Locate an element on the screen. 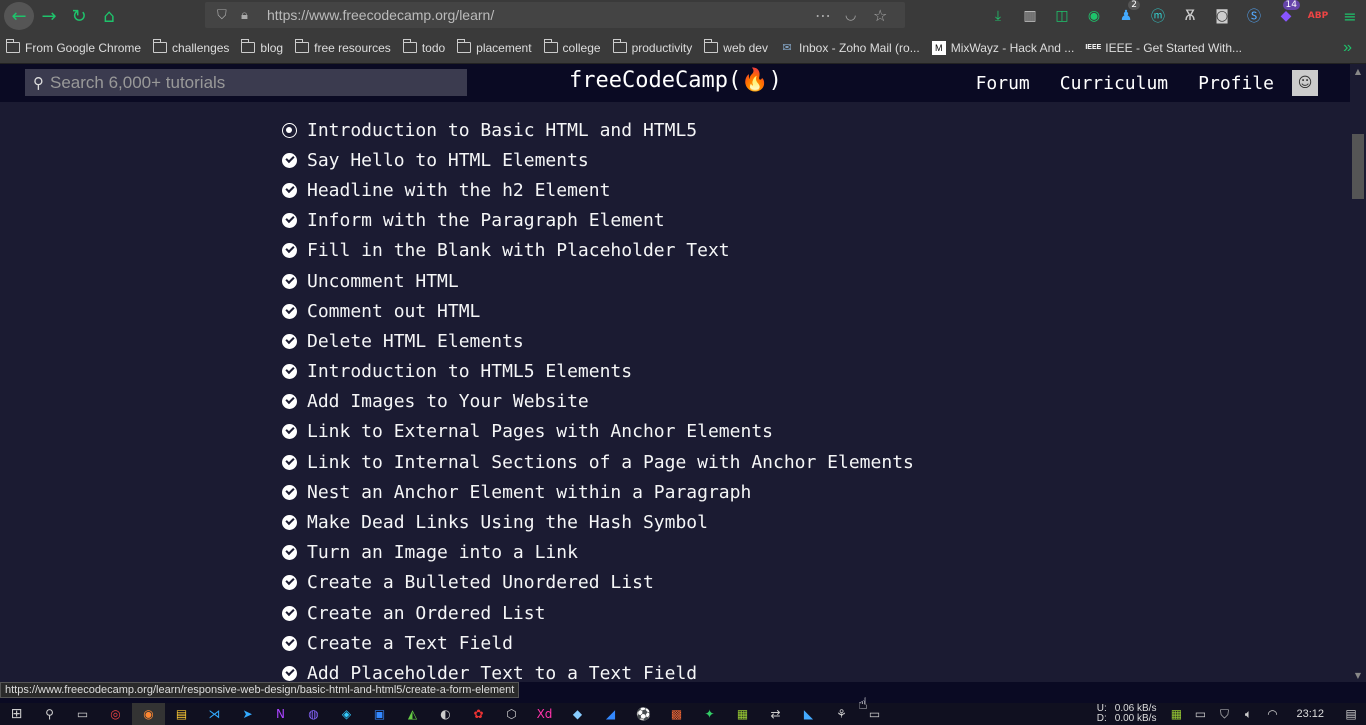 This screenshot has width=1366, height=725. lesson-item: Turn an Image into a Link is located at coordinates (598, 553).